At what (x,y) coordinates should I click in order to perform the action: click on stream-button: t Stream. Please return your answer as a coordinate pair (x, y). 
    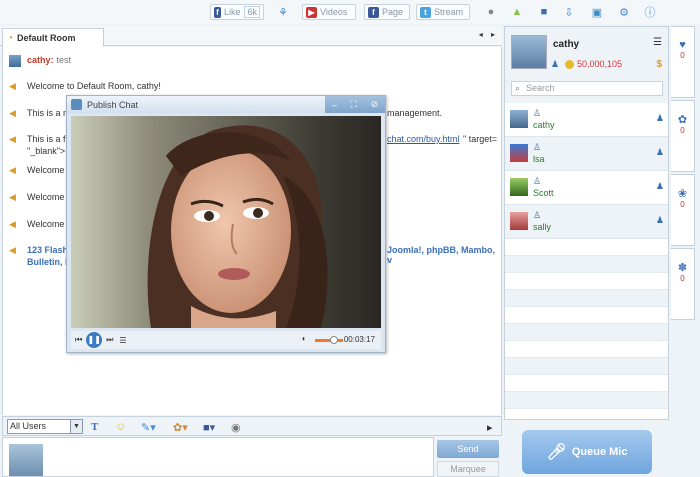
    Looking at the image, I should click on (443, 12).